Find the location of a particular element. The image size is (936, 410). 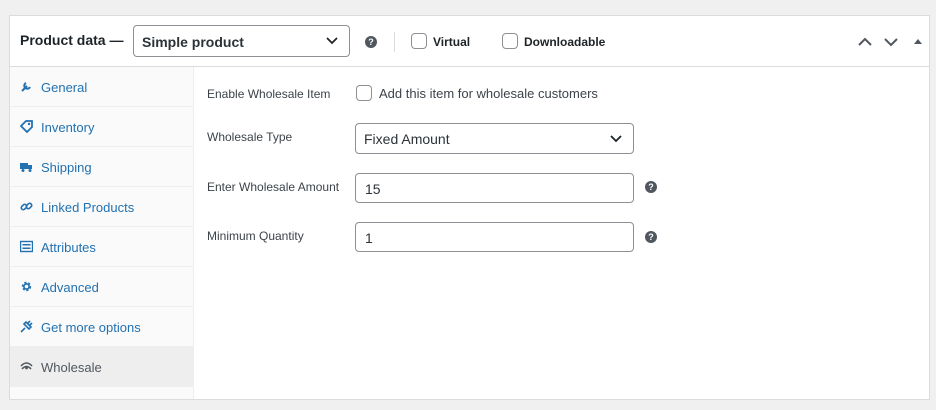

minimum-quantity-label: Minimum Quantity is located at coordinates (255, 236).